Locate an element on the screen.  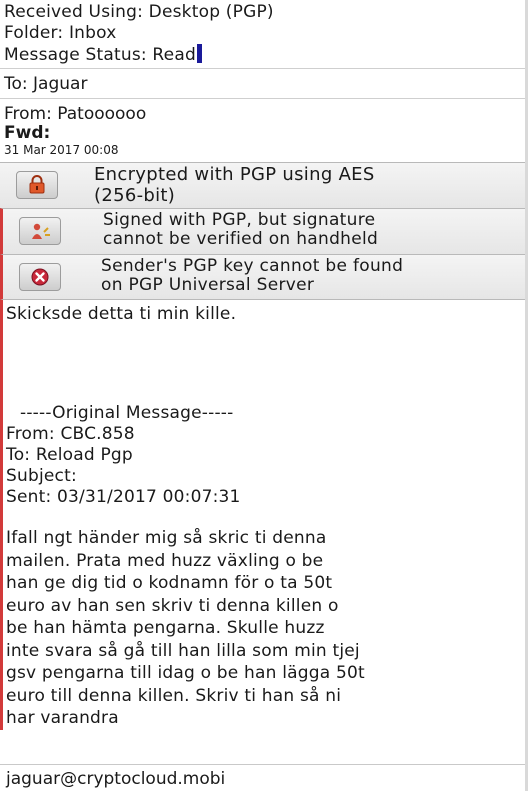
recipient-row: To: Jaguar is located at coordinates (264, 83).